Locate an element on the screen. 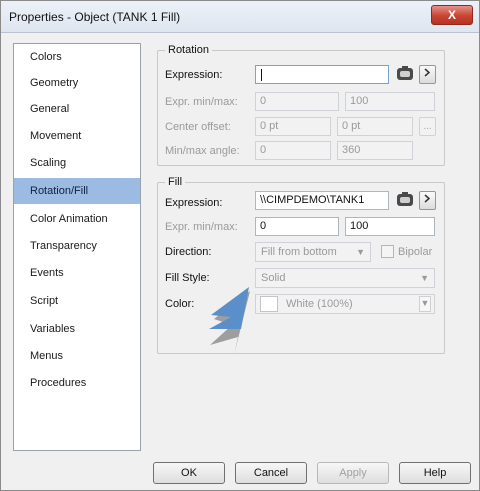  fill-expression-label: Expression: is located at coordinates (194, 203).